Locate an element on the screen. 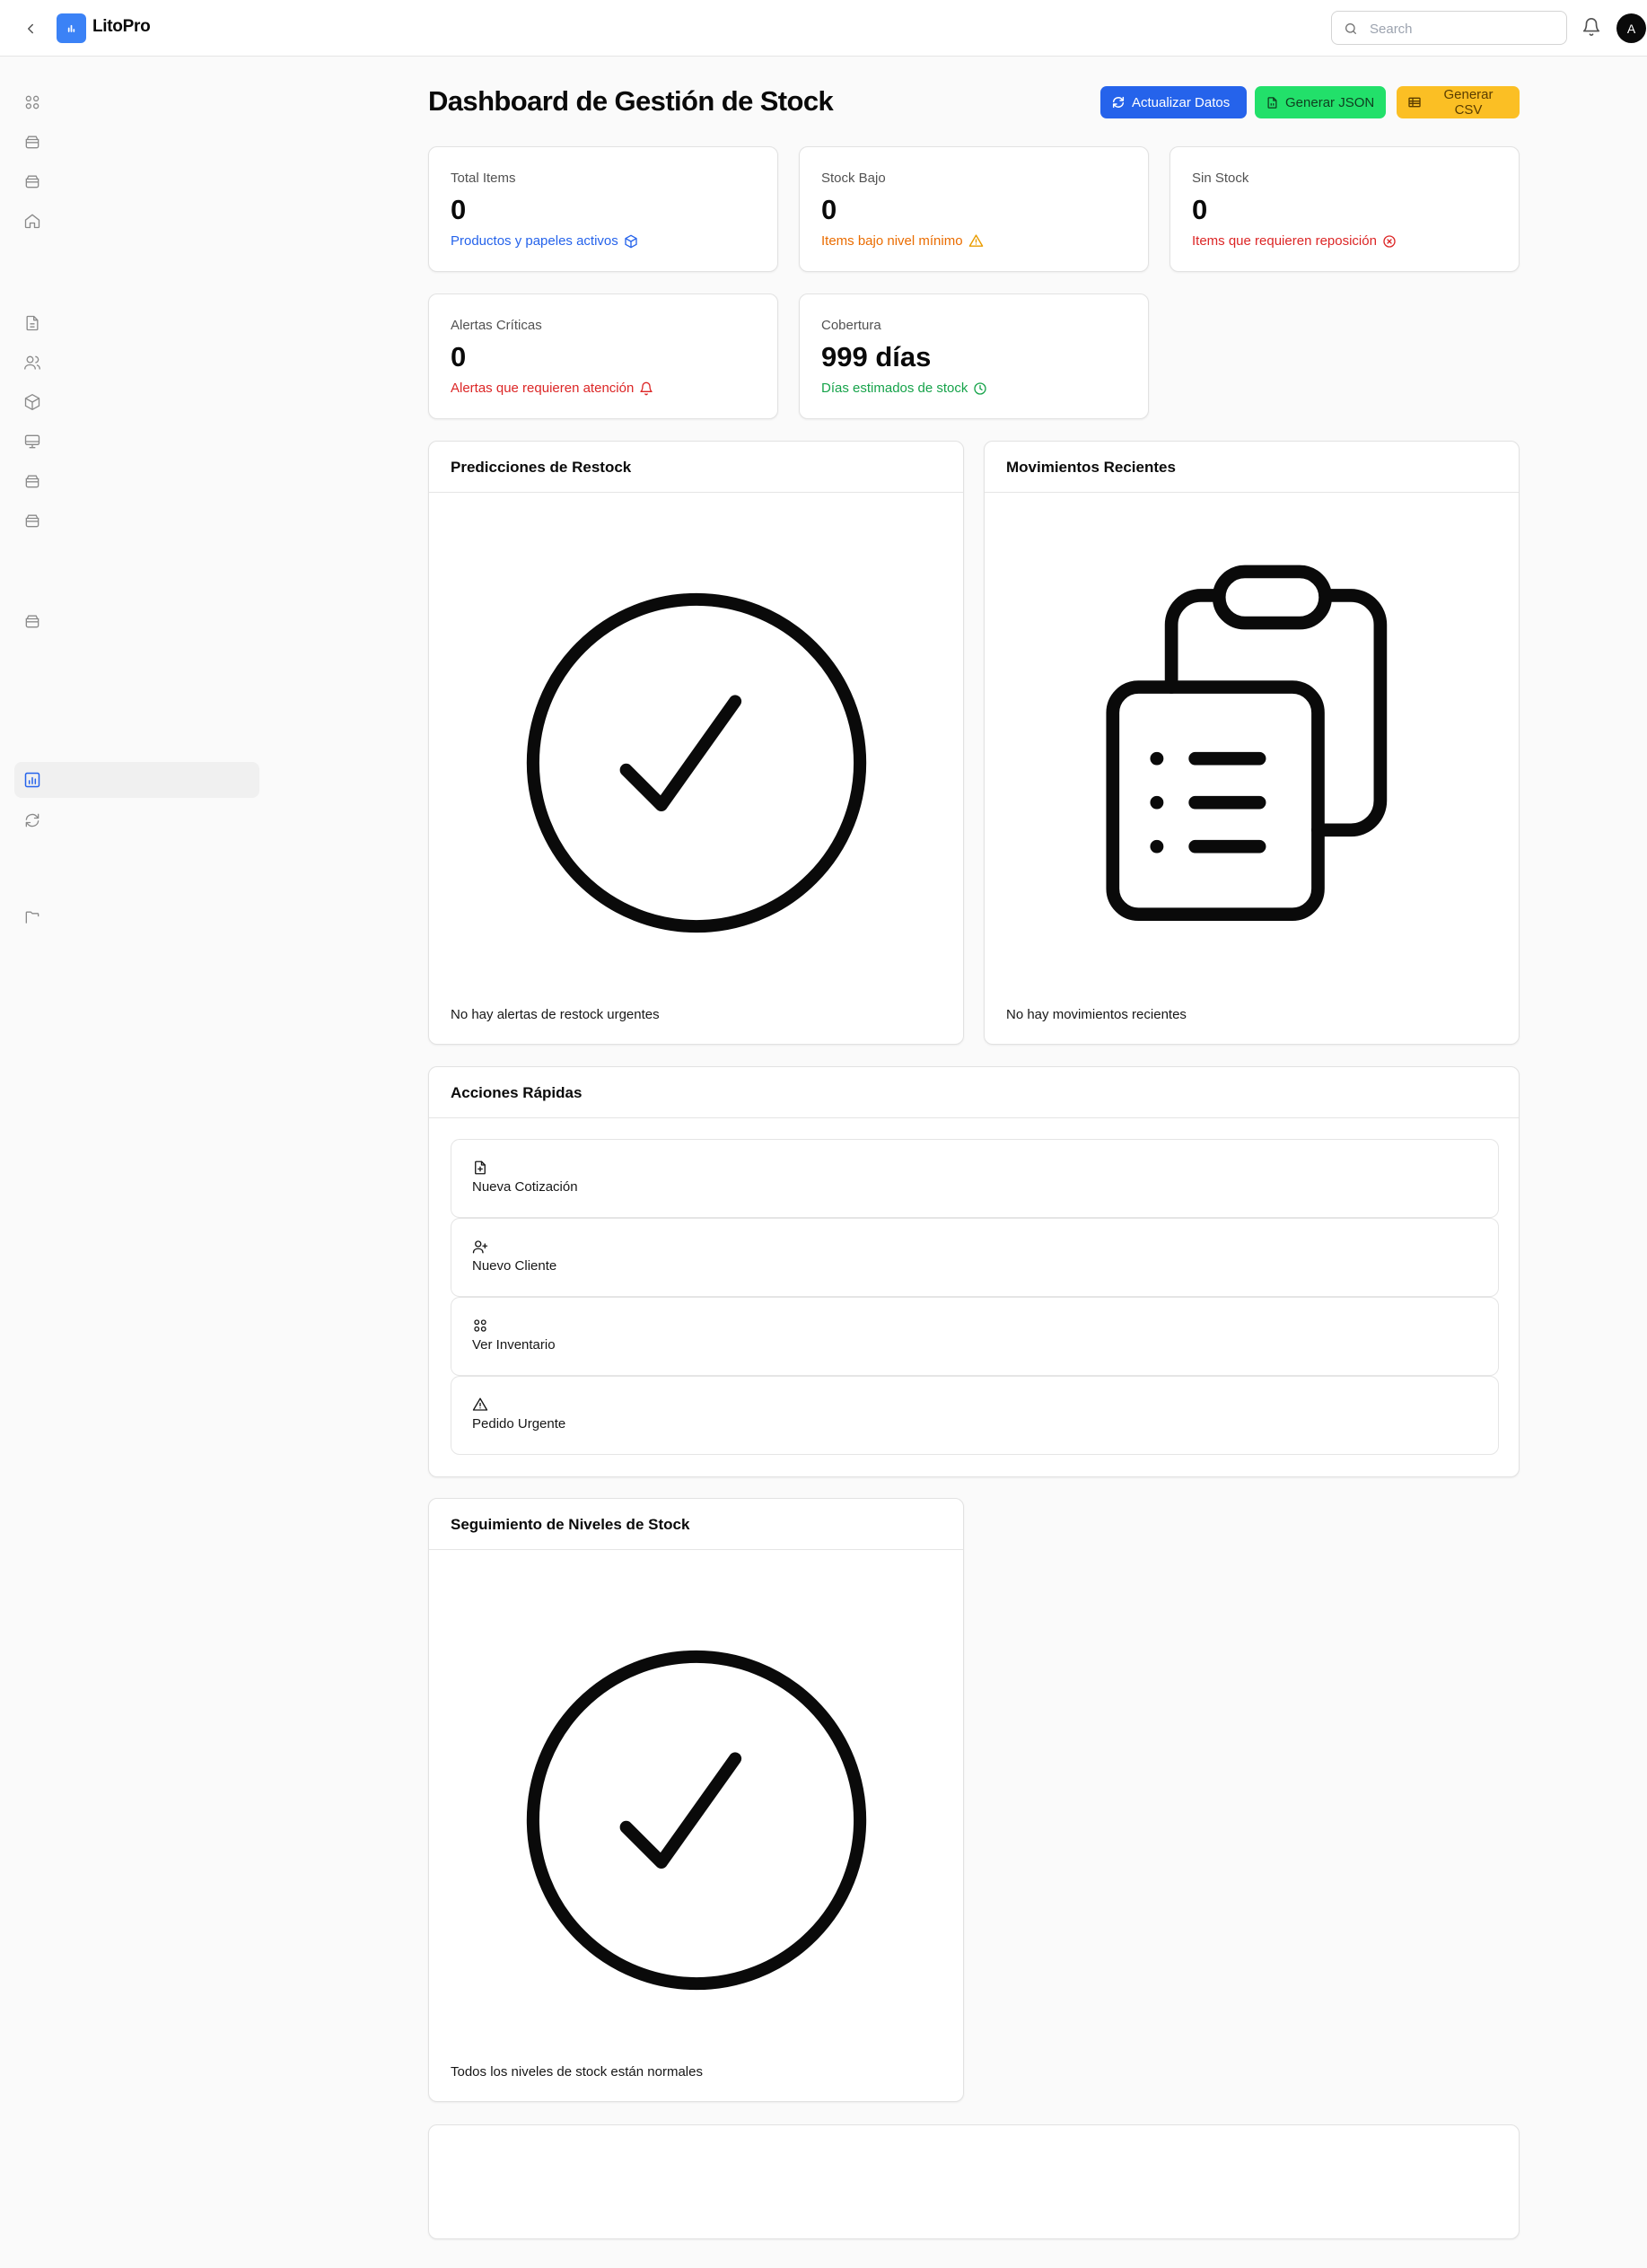 The width and height of the screenshot is (1647, 2268). sidebar-active-highlight is located at coordinates (137, 780).